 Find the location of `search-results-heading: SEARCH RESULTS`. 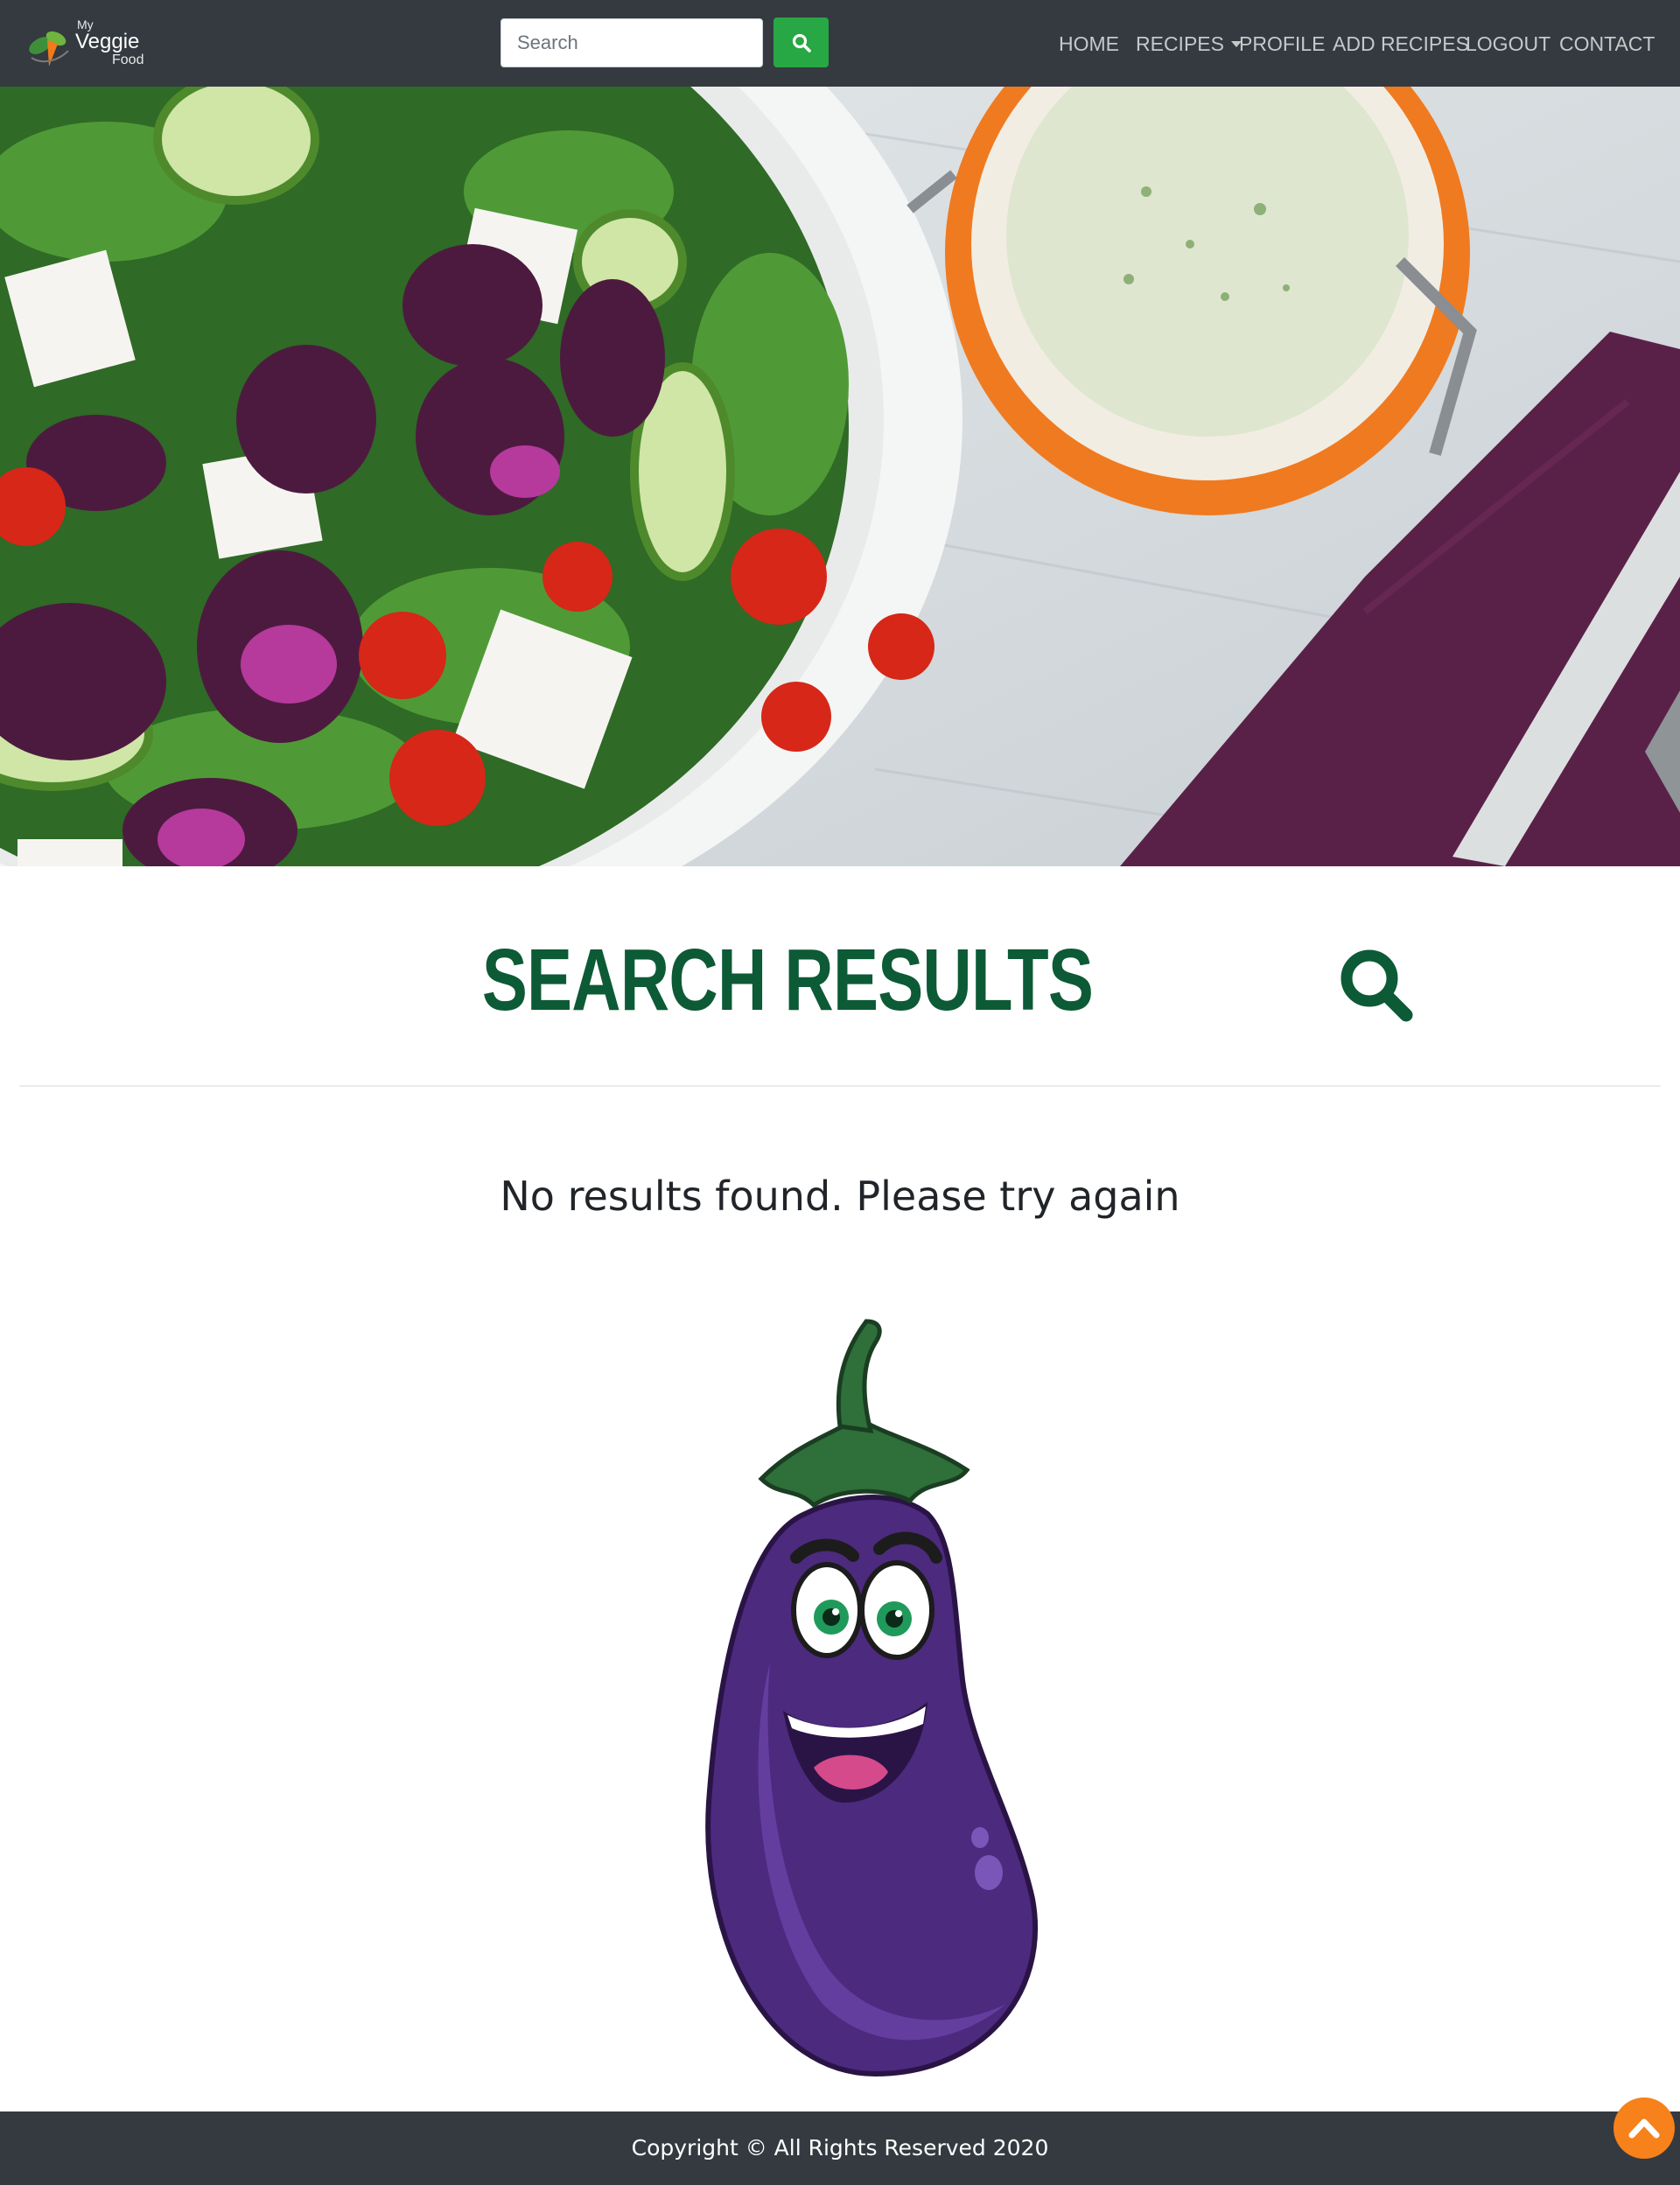

search-results-heading: SEARCH RESULTS is located at coordinates (840, 981).